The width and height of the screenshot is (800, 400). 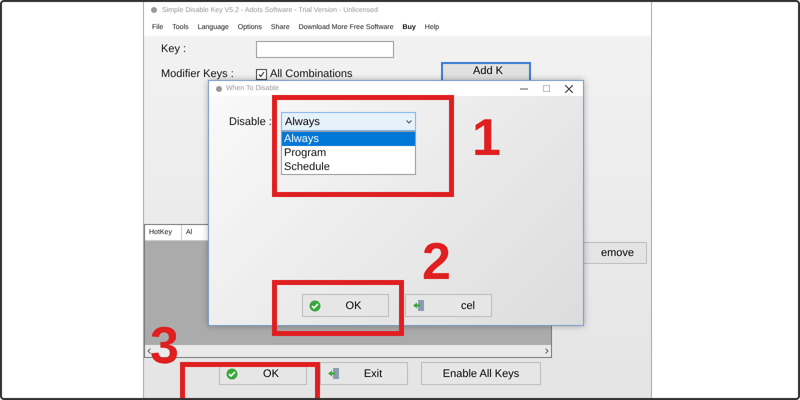 I want to click on checkbox, so click(x=261, y=74).